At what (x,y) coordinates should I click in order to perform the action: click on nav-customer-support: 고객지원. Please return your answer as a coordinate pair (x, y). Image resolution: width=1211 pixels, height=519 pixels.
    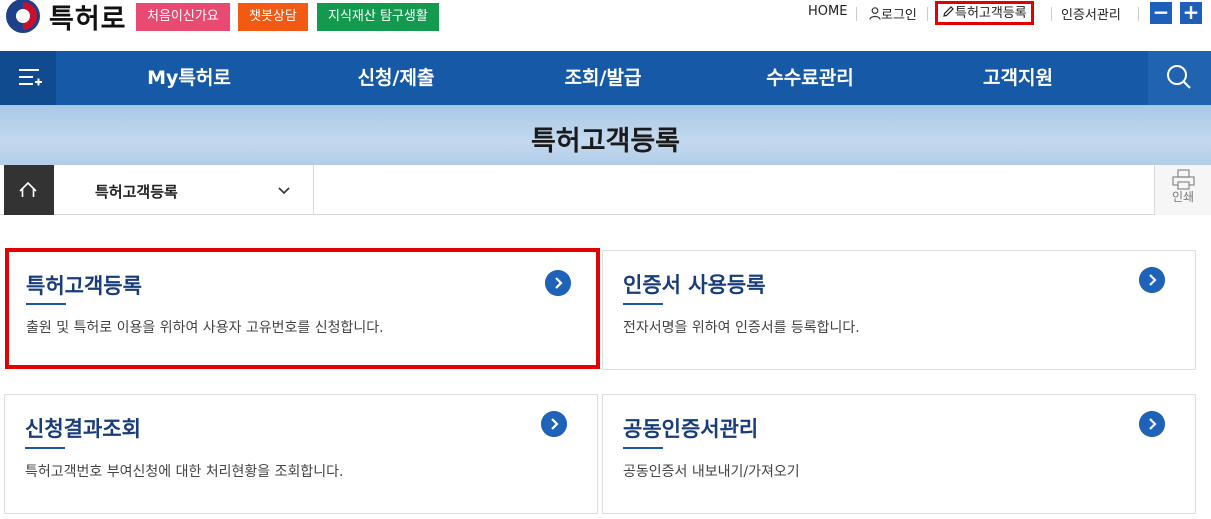
    Looking at the image, I should click on (1018, 78).